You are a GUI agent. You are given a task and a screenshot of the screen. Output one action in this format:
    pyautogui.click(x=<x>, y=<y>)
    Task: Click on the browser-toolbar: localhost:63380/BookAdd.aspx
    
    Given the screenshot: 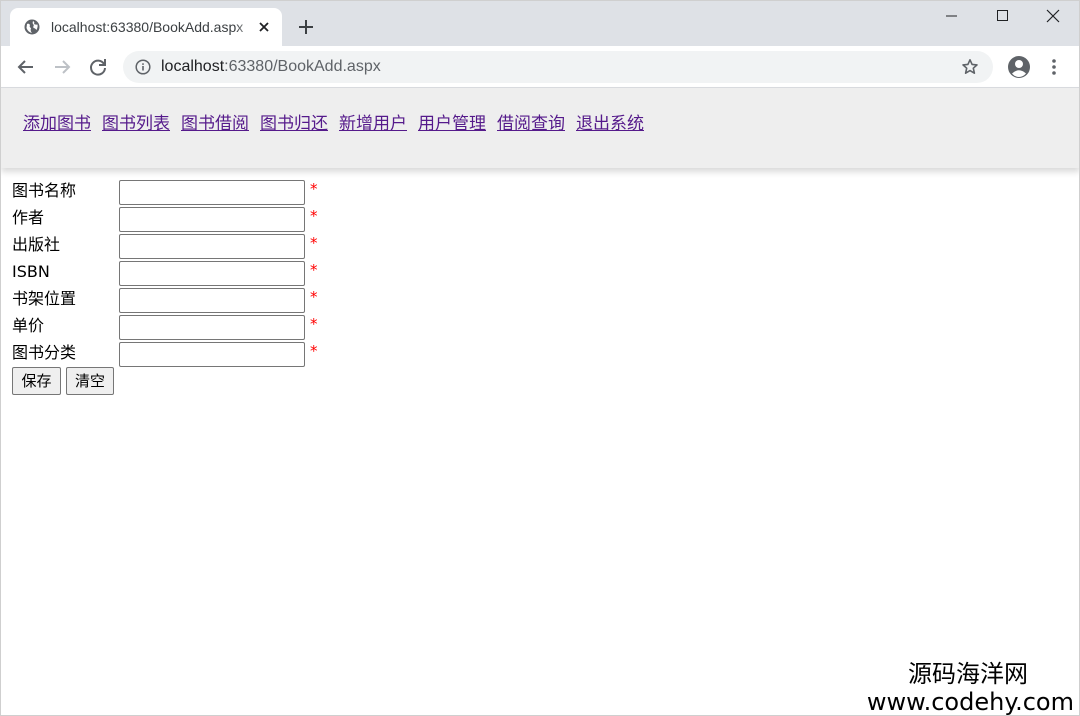 What is the action you would take?
    pyautogui.click(x=540, y=67)
    